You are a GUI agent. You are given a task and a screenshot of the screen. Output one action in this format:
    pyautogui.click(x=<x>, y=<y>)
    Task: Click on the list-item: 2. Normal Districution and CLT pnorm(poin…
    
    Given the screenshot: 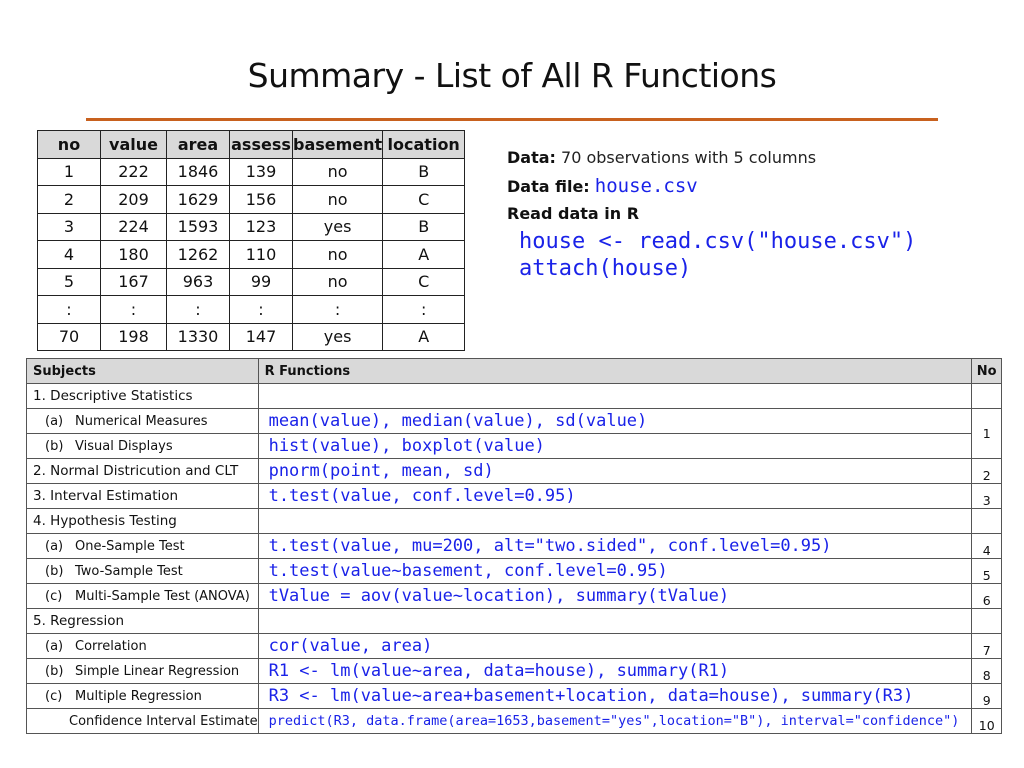 What is the action you would take?
    pyautogui.click(x=514, y=471)
    